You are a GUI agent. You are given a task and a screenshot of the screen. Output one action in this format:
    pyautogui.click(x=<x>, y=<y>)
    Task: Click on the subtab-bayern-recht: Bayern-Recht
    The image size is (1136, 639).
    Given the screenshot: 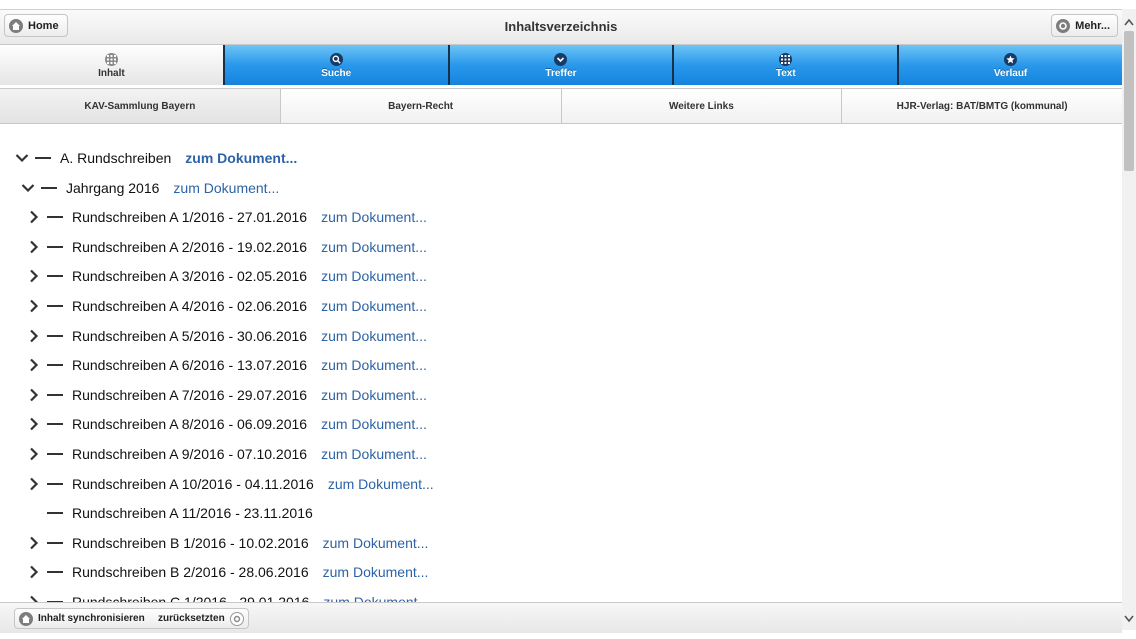 What is the action you would take?
    pyautogui.click(x=421, y=106)
    